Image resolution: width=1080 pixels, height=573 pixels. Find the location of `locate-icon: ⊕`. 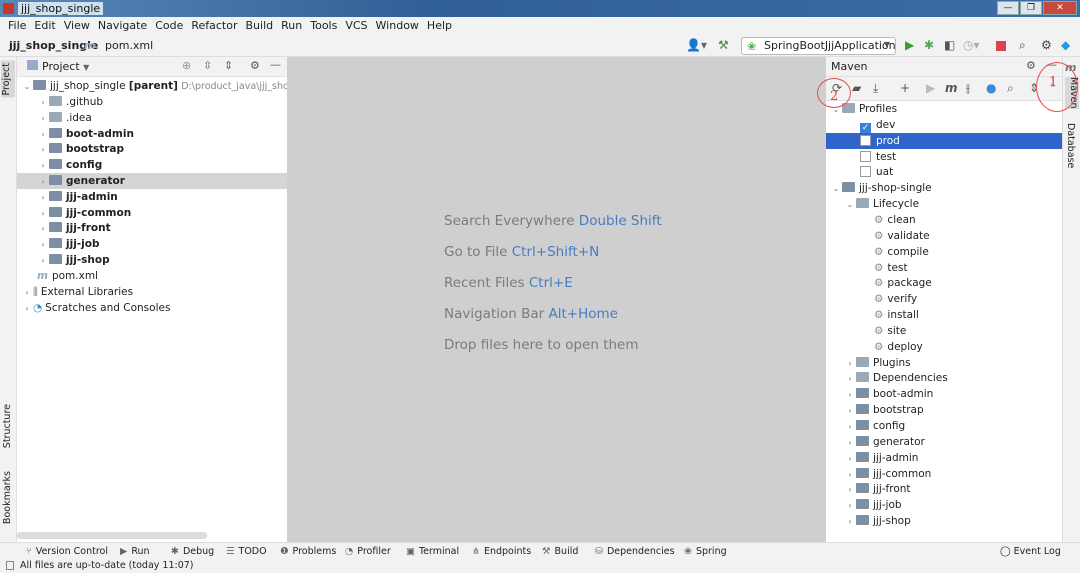

locate-icon: ⊕ is located at coordinates (186, 65).